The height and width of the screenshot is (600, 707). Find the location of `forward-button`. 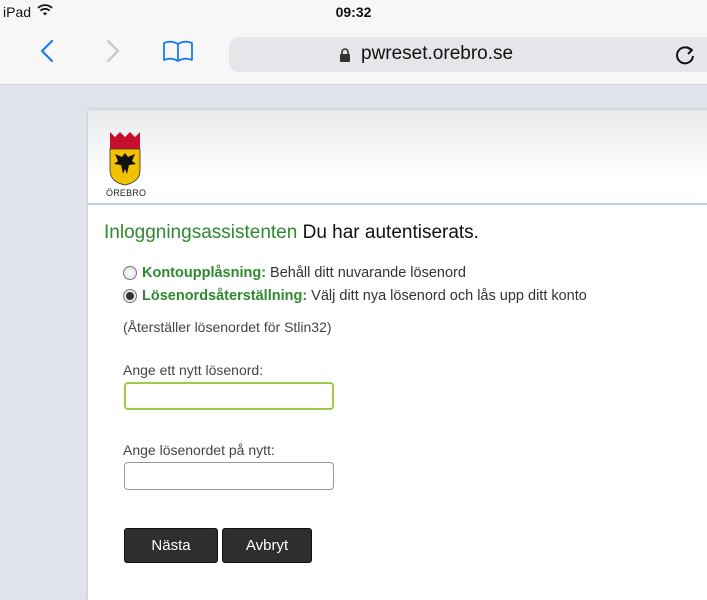

forward-button is located at coordinates (113, 51).